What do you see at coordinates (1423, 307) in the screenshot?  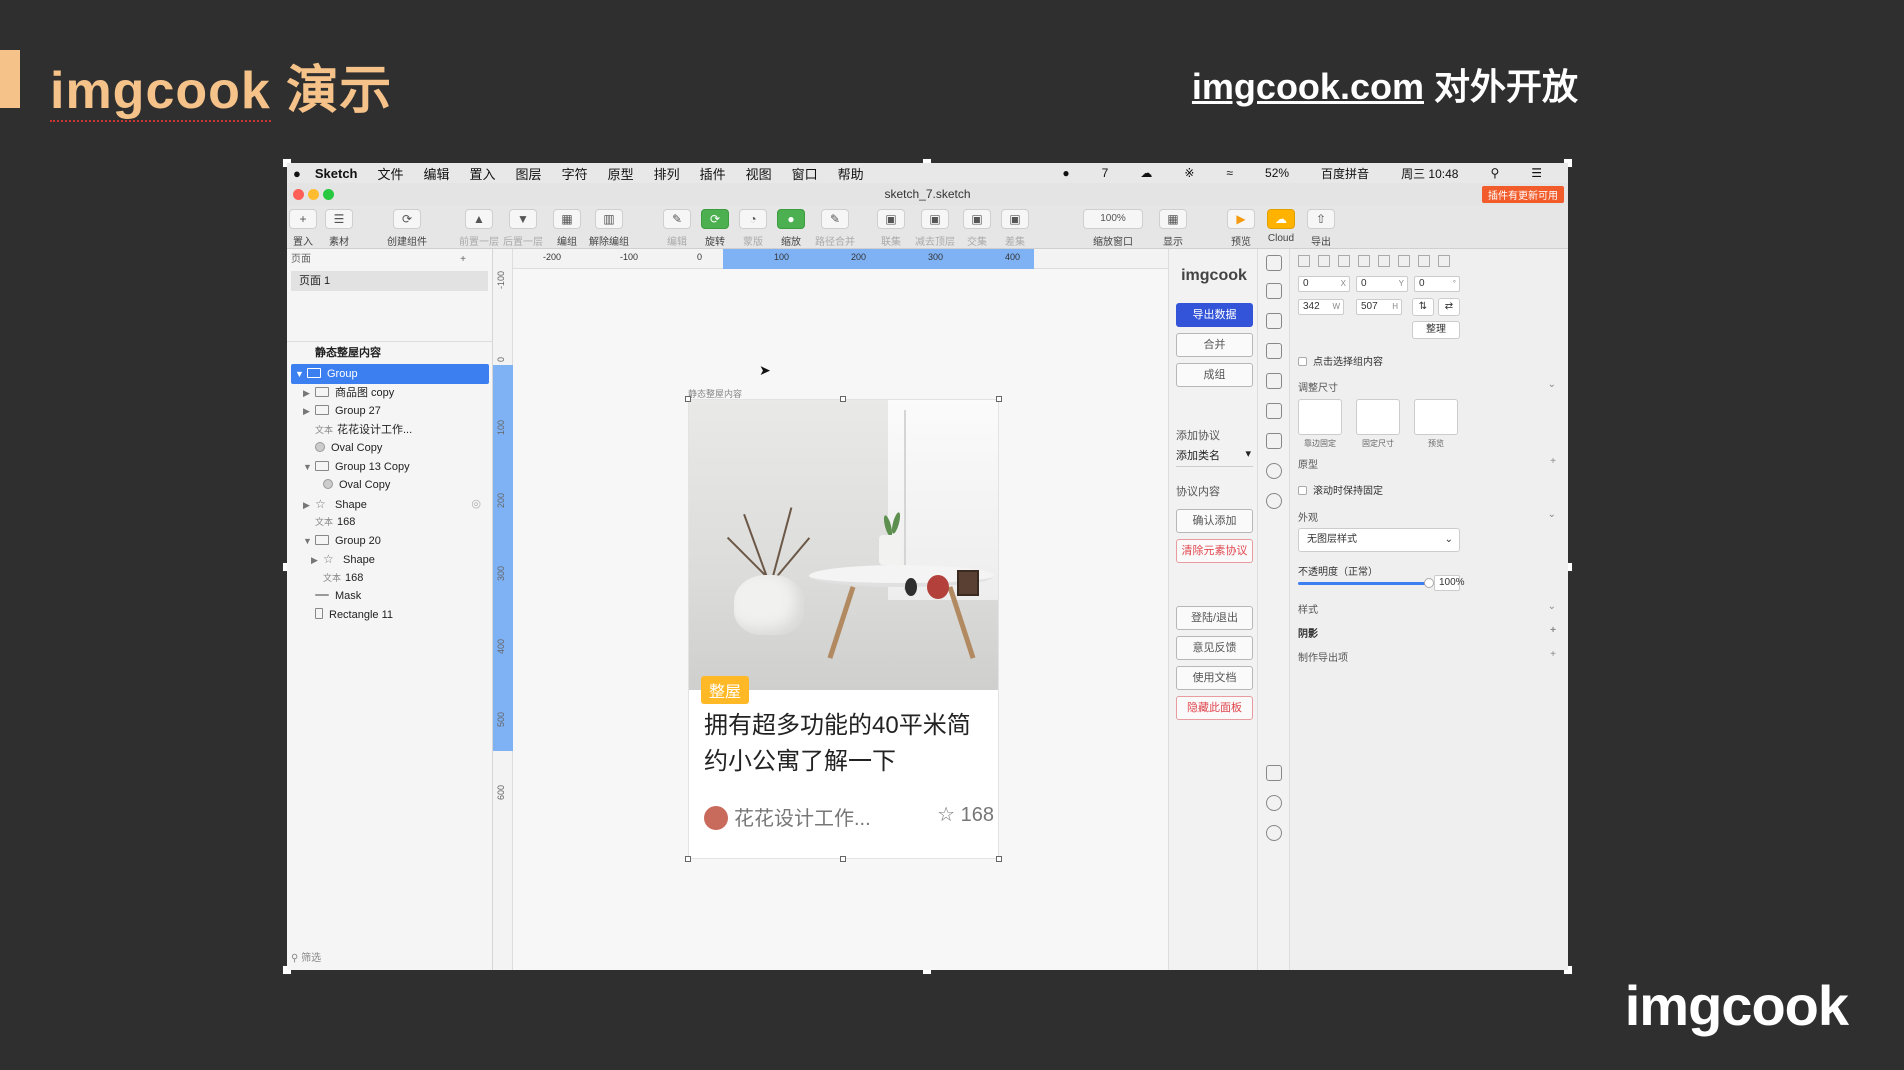 I see `flip-h-button: ⇅` at bounding box center [1423, 307].